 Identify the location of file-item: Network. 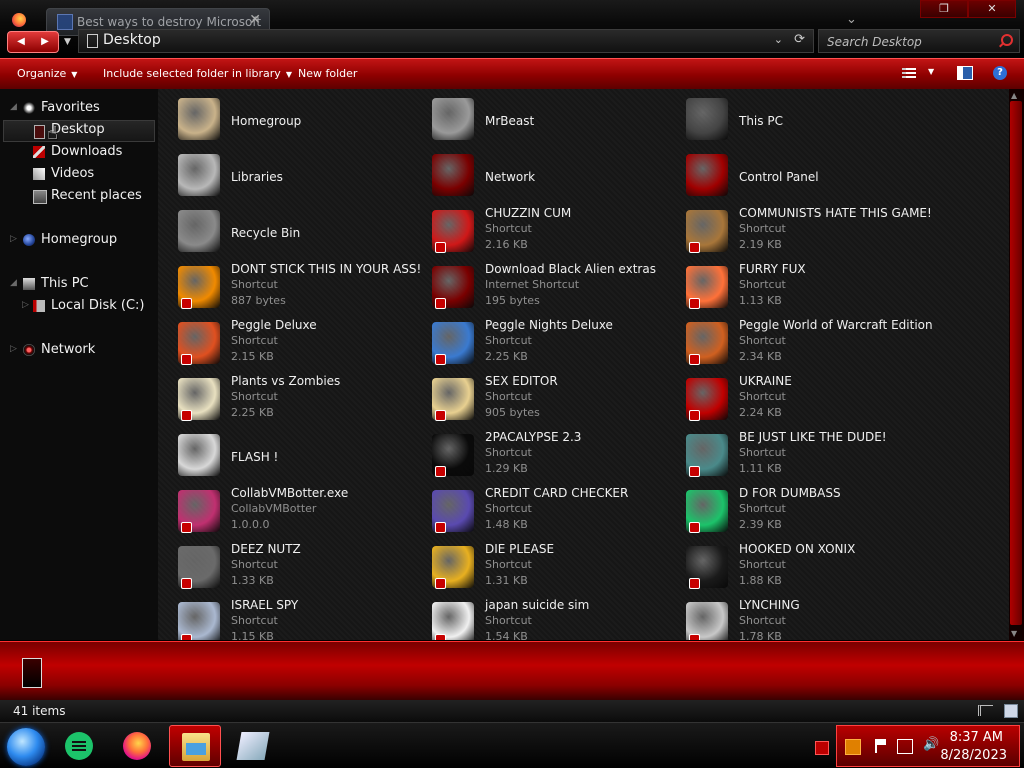
(537, 175).